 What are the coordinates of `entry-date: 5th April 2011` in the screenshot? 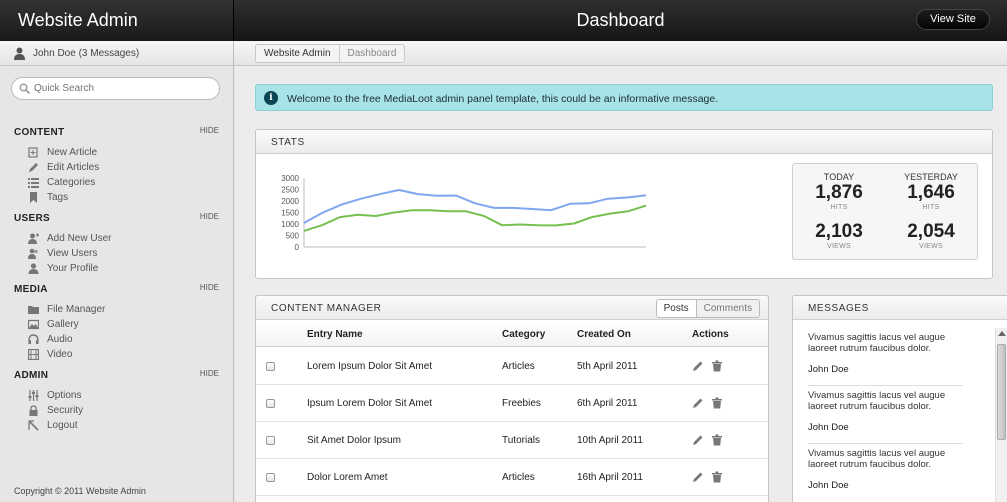 It's located at (607, 366).